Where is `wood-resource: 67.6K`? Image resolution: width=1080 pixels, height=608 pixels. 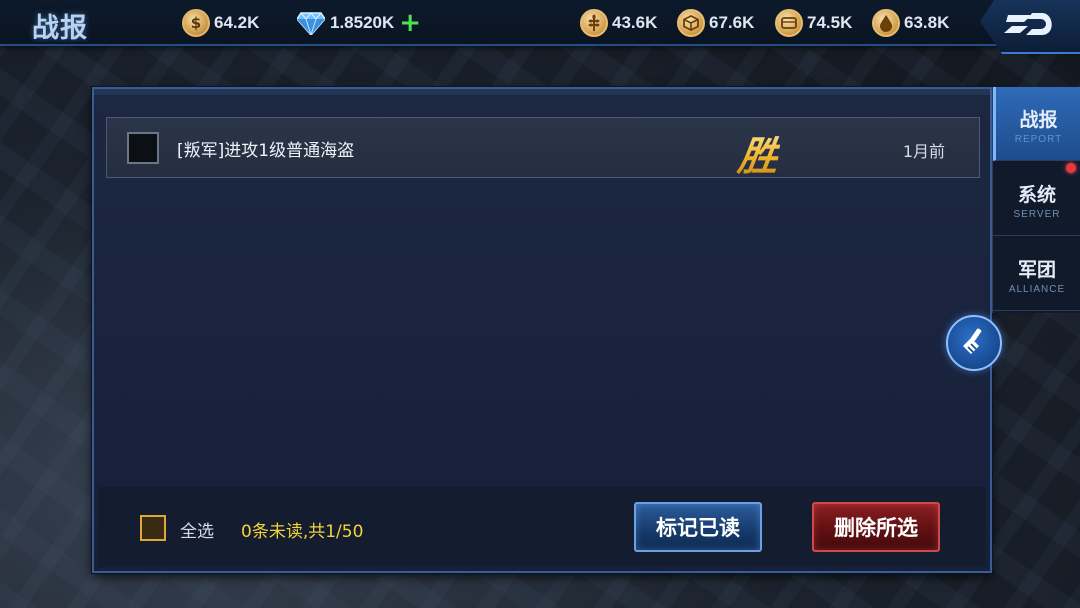 wood-resource: 67.6K is located at coordinates (715, 23).